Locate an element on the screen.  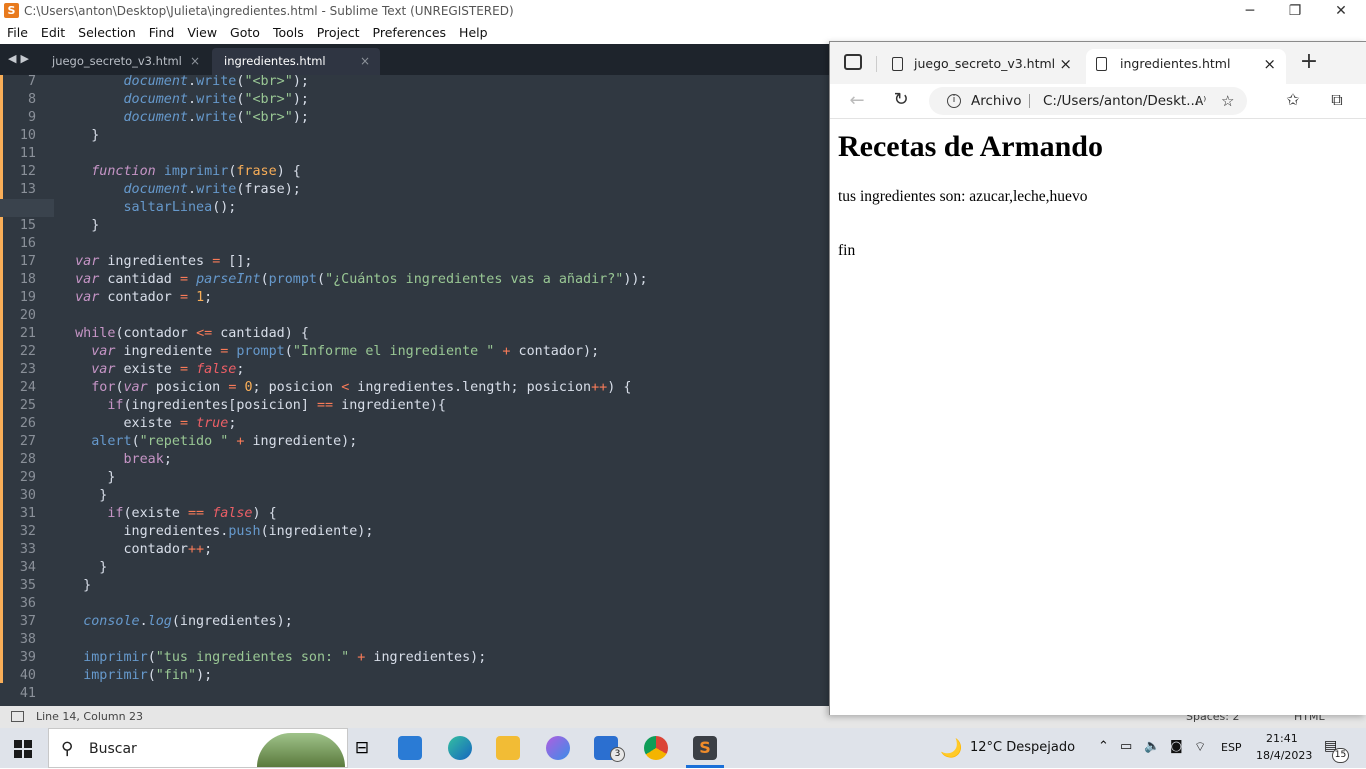
code-line: document.write("<br>"); is located at coordinates (216, 82).